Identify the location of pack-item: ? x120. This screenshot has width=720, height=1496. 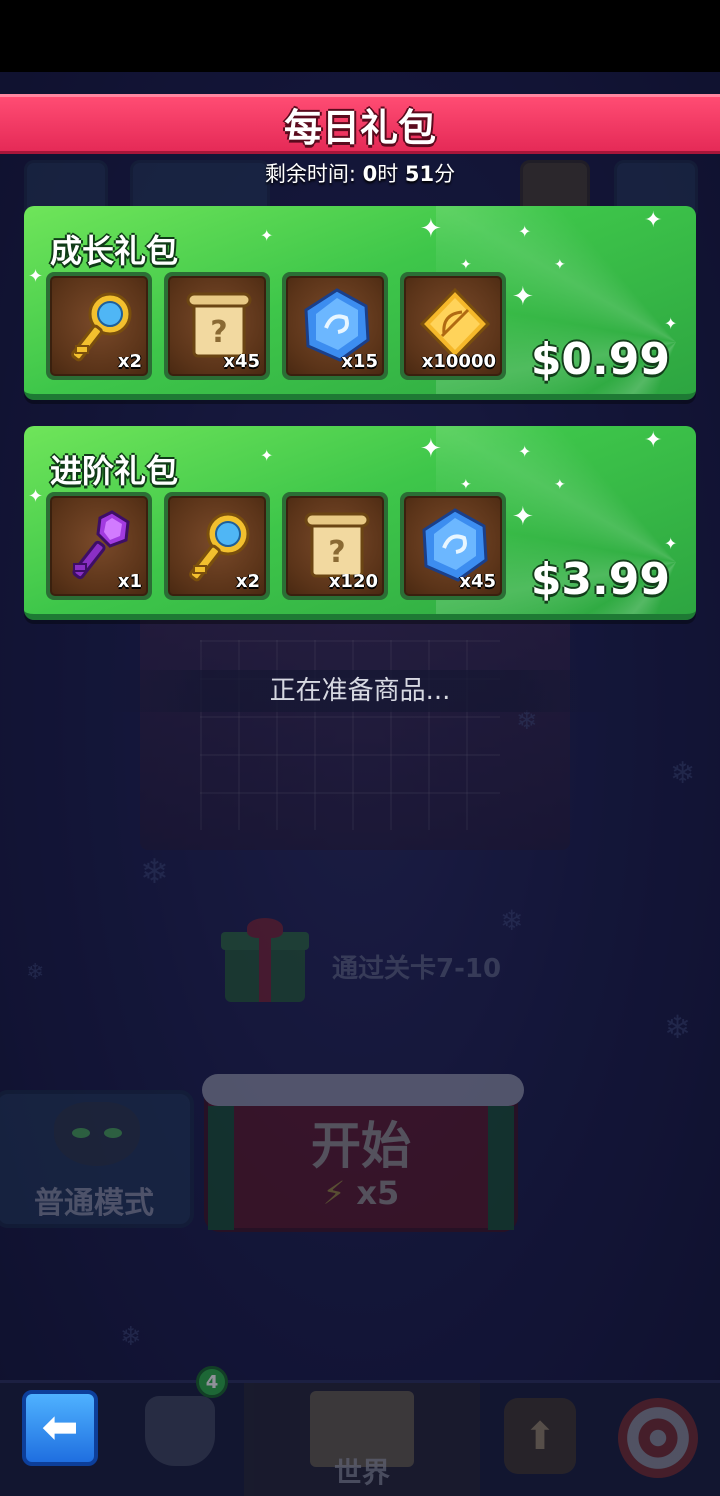
(335, 546).